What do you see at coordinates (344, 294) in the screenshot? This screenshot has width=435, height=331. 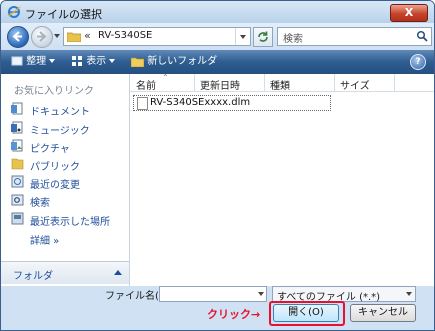 I see `filetype-select: すべてのファイル (*.*)` at bounding box center [344, 294].